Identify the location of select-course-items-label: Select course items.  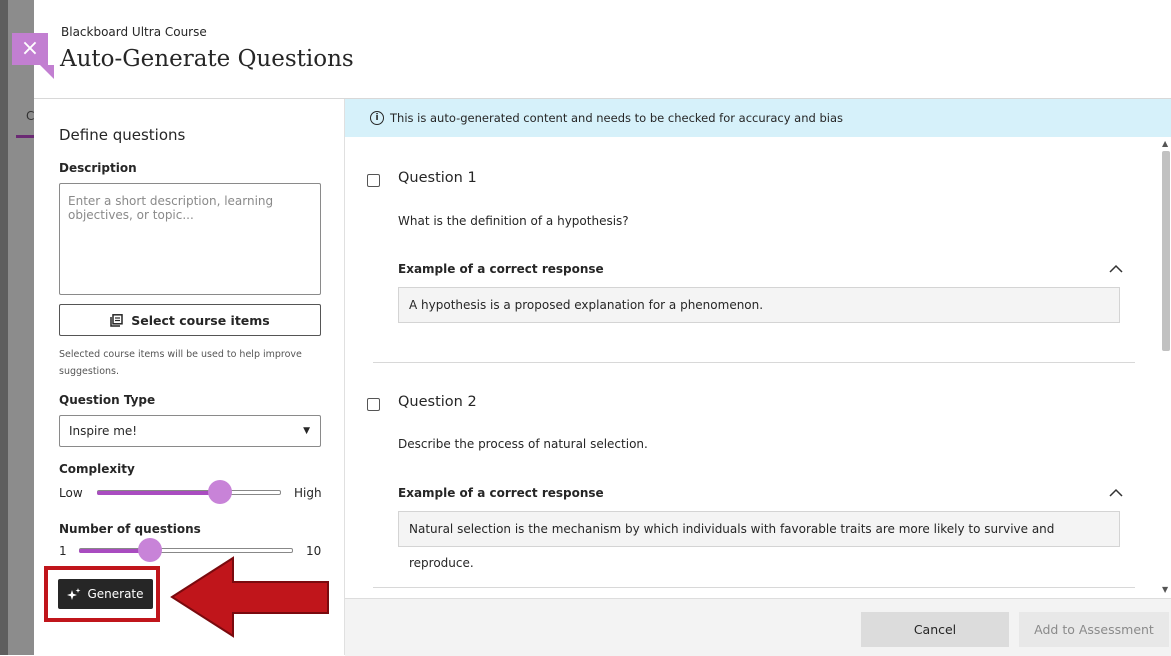
(200, 320).